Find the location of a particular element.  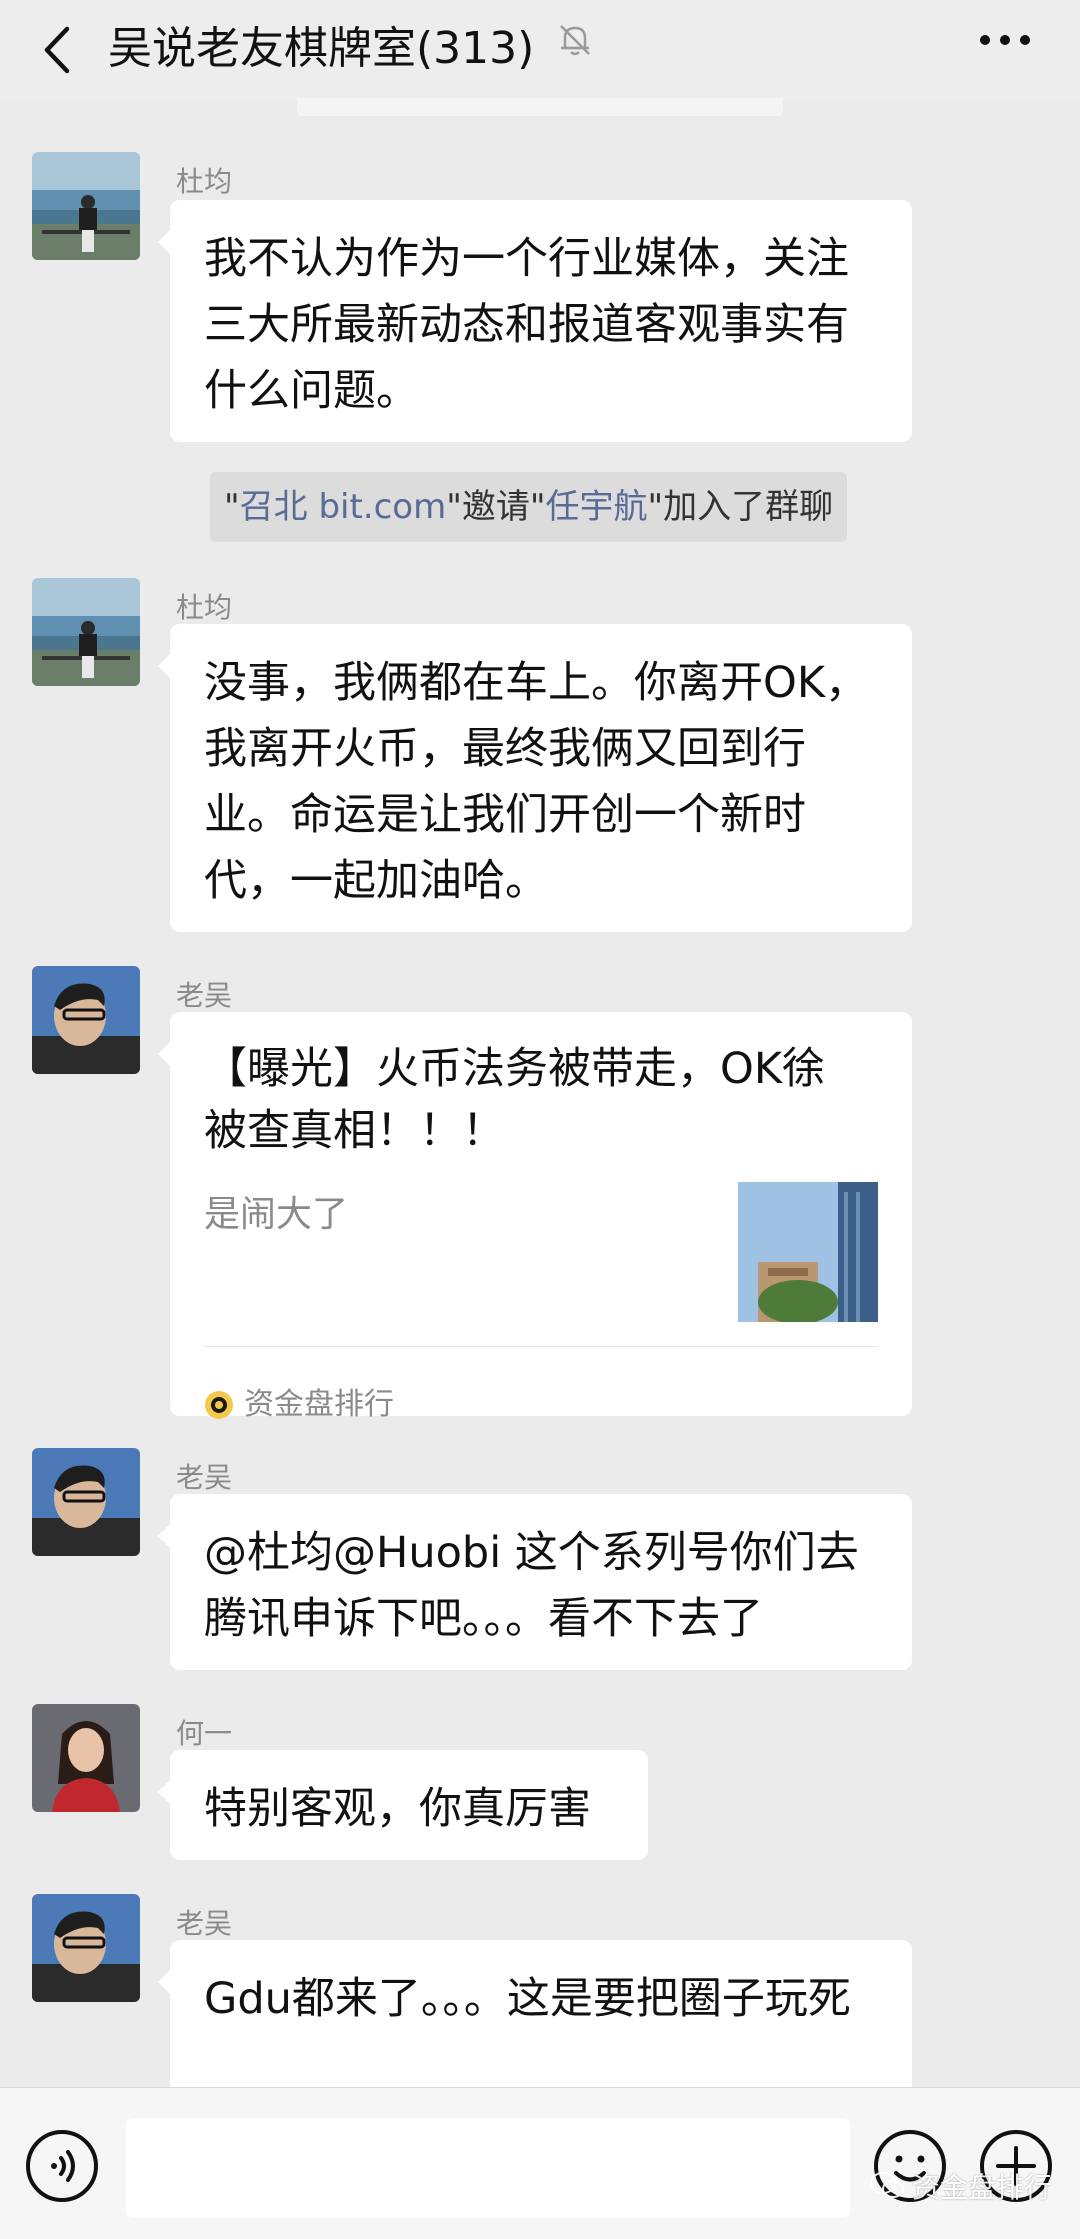

chevron-left-icon is located at coordinates (57, 50).